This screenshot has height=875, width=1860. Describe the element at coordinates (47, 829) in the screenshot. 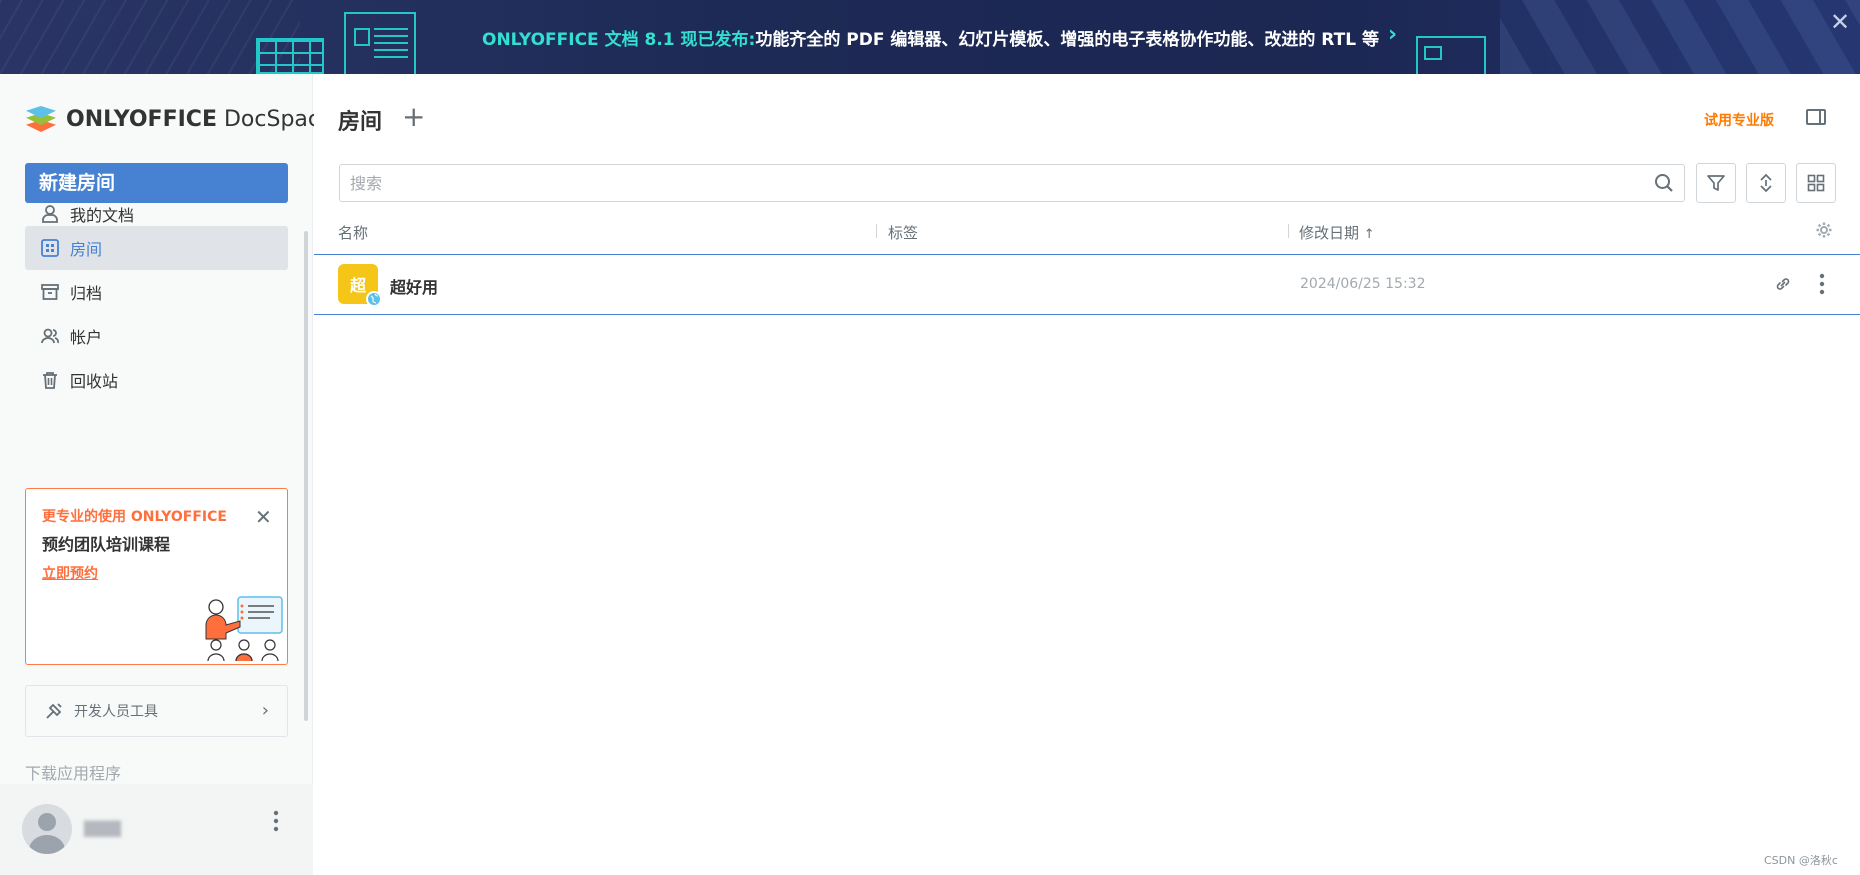

I see `avatar` at that location.